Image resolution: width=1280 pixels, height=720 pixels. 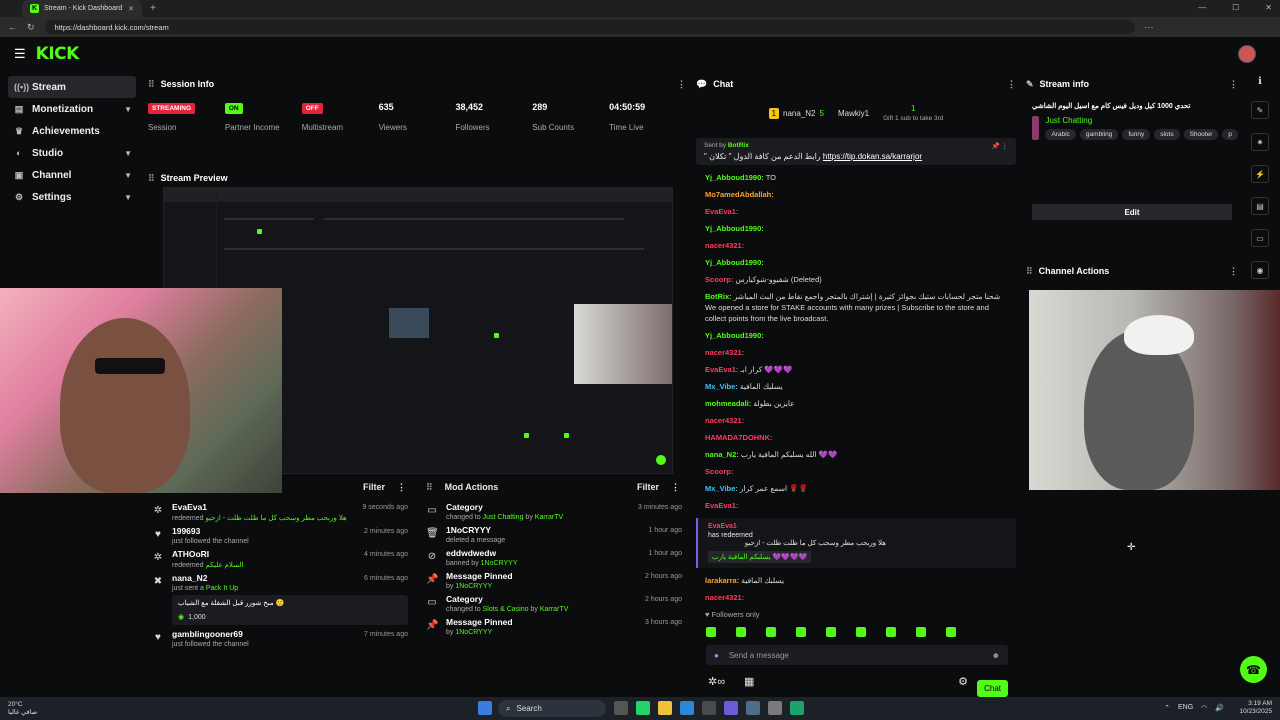 What do you see at coordinates (1060, 134) in the screenshot?
I see `tag: Arabic` at bounding box center [1060, 134].